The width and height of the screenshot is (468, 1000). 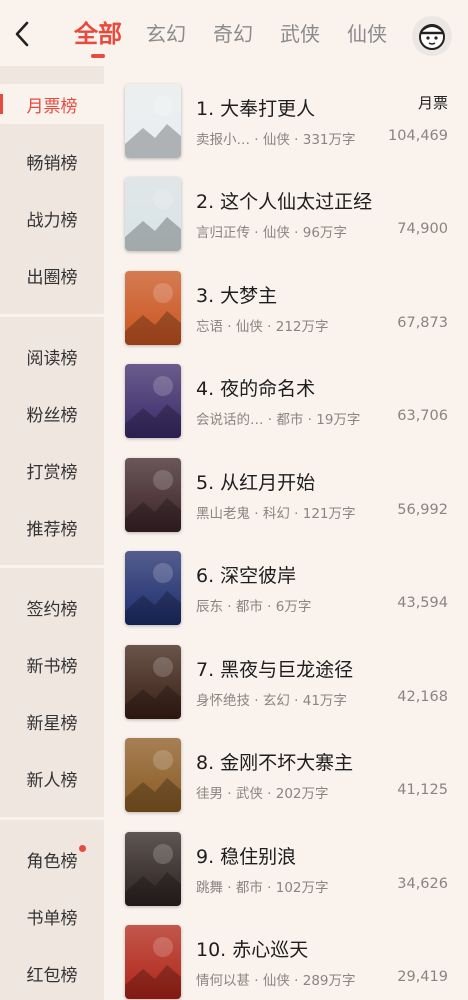 I want to click on book-row: 9. 稳住别浪跳舞 · 都市 · 102万字 34,626, so click(x=286, y=870).